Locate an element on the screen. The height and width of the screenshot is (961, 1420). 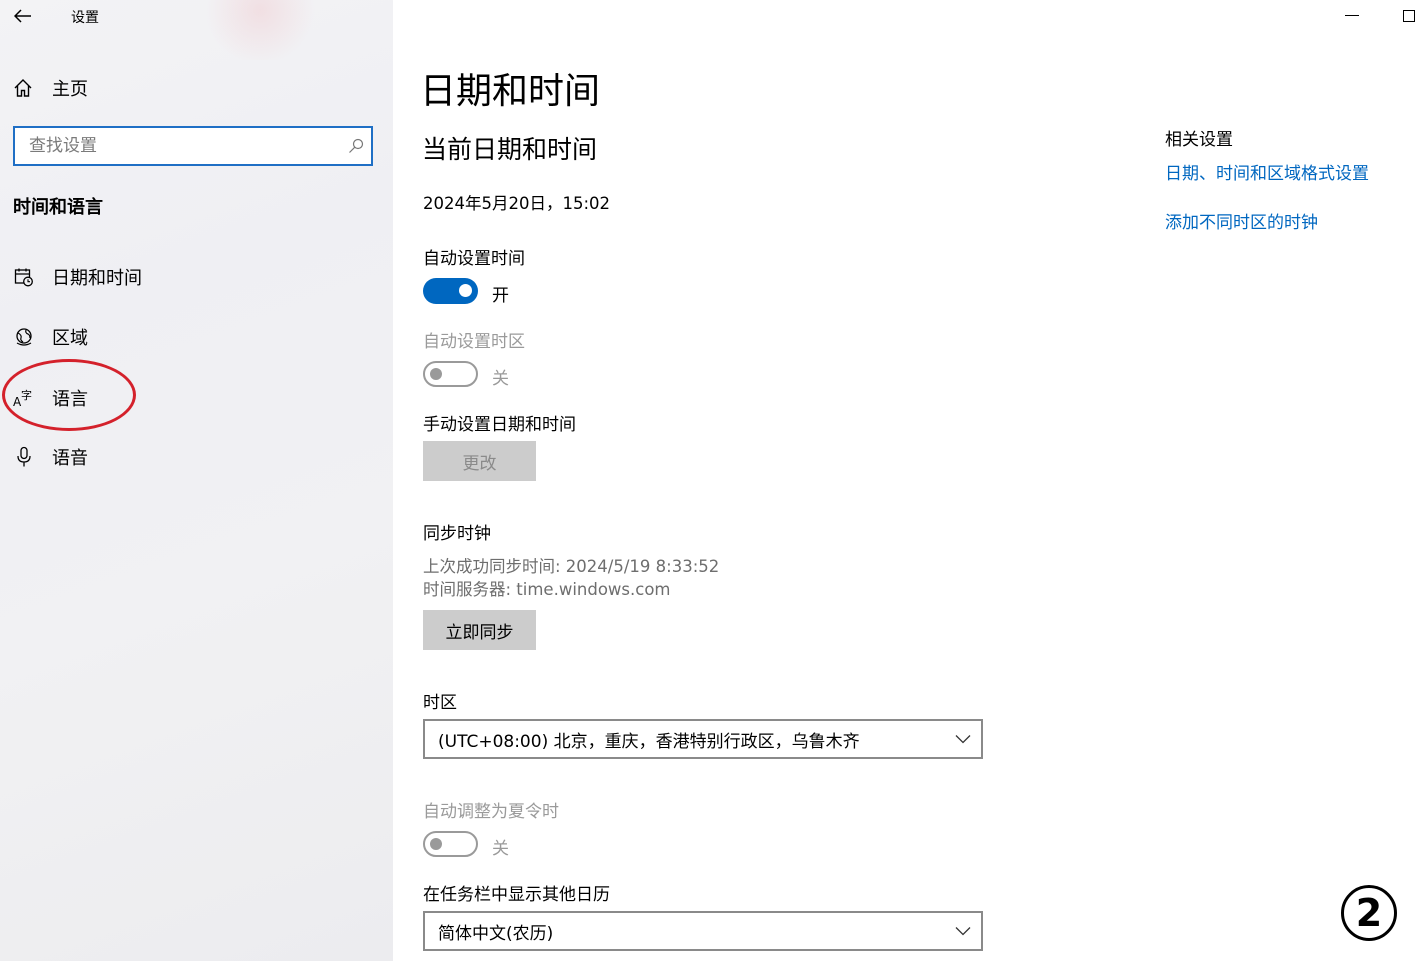
sidebar-item-label: 日期和时间 is located at coordinates (97, 278).